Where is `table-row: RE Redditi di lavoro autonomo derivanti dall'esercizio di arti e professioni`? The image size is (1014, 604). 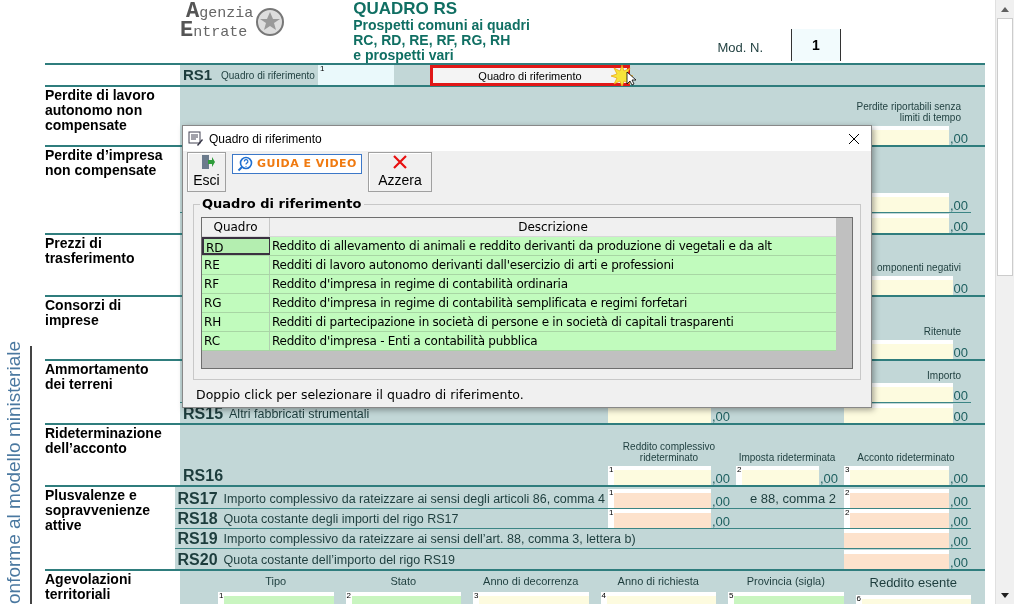 table-row: RE Redditi di lavoro autonomo derivanti dall'esercizio di arti e professioni is located at coordinates (519, 265).